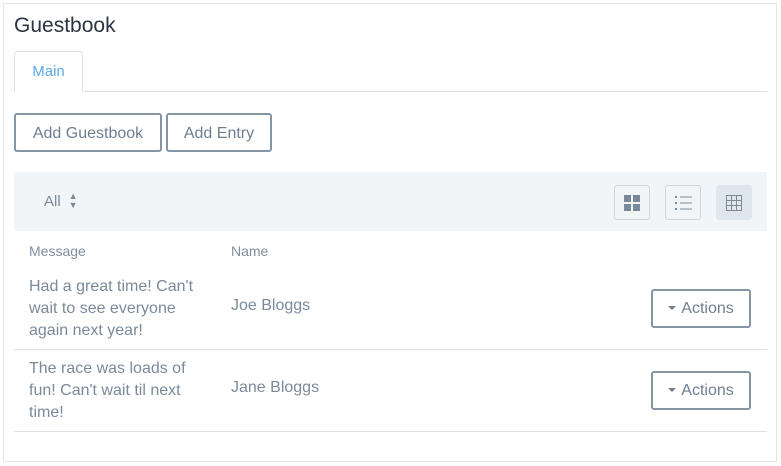 This screenshot has height=466, width=781. I want to click on list-view-icon, so click(683, 203).